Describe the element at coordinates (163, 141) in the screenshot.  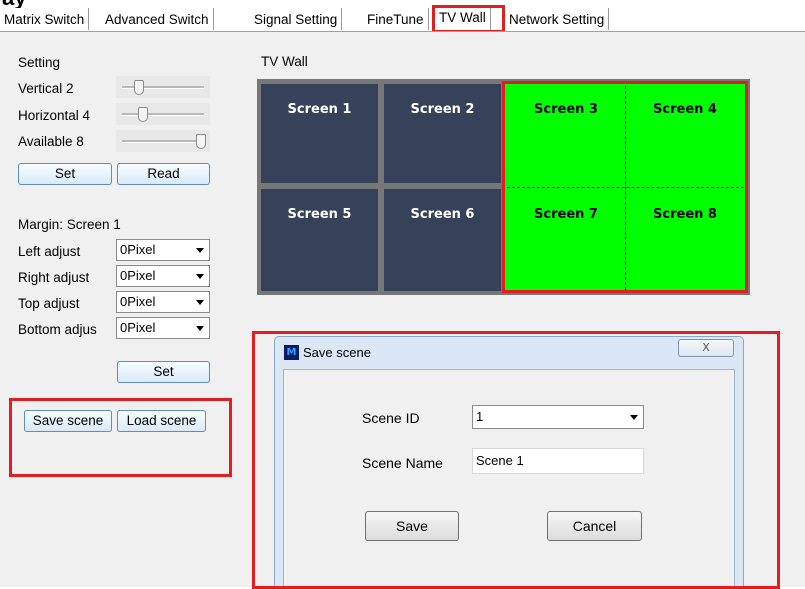
I see `available-slider` at that location.